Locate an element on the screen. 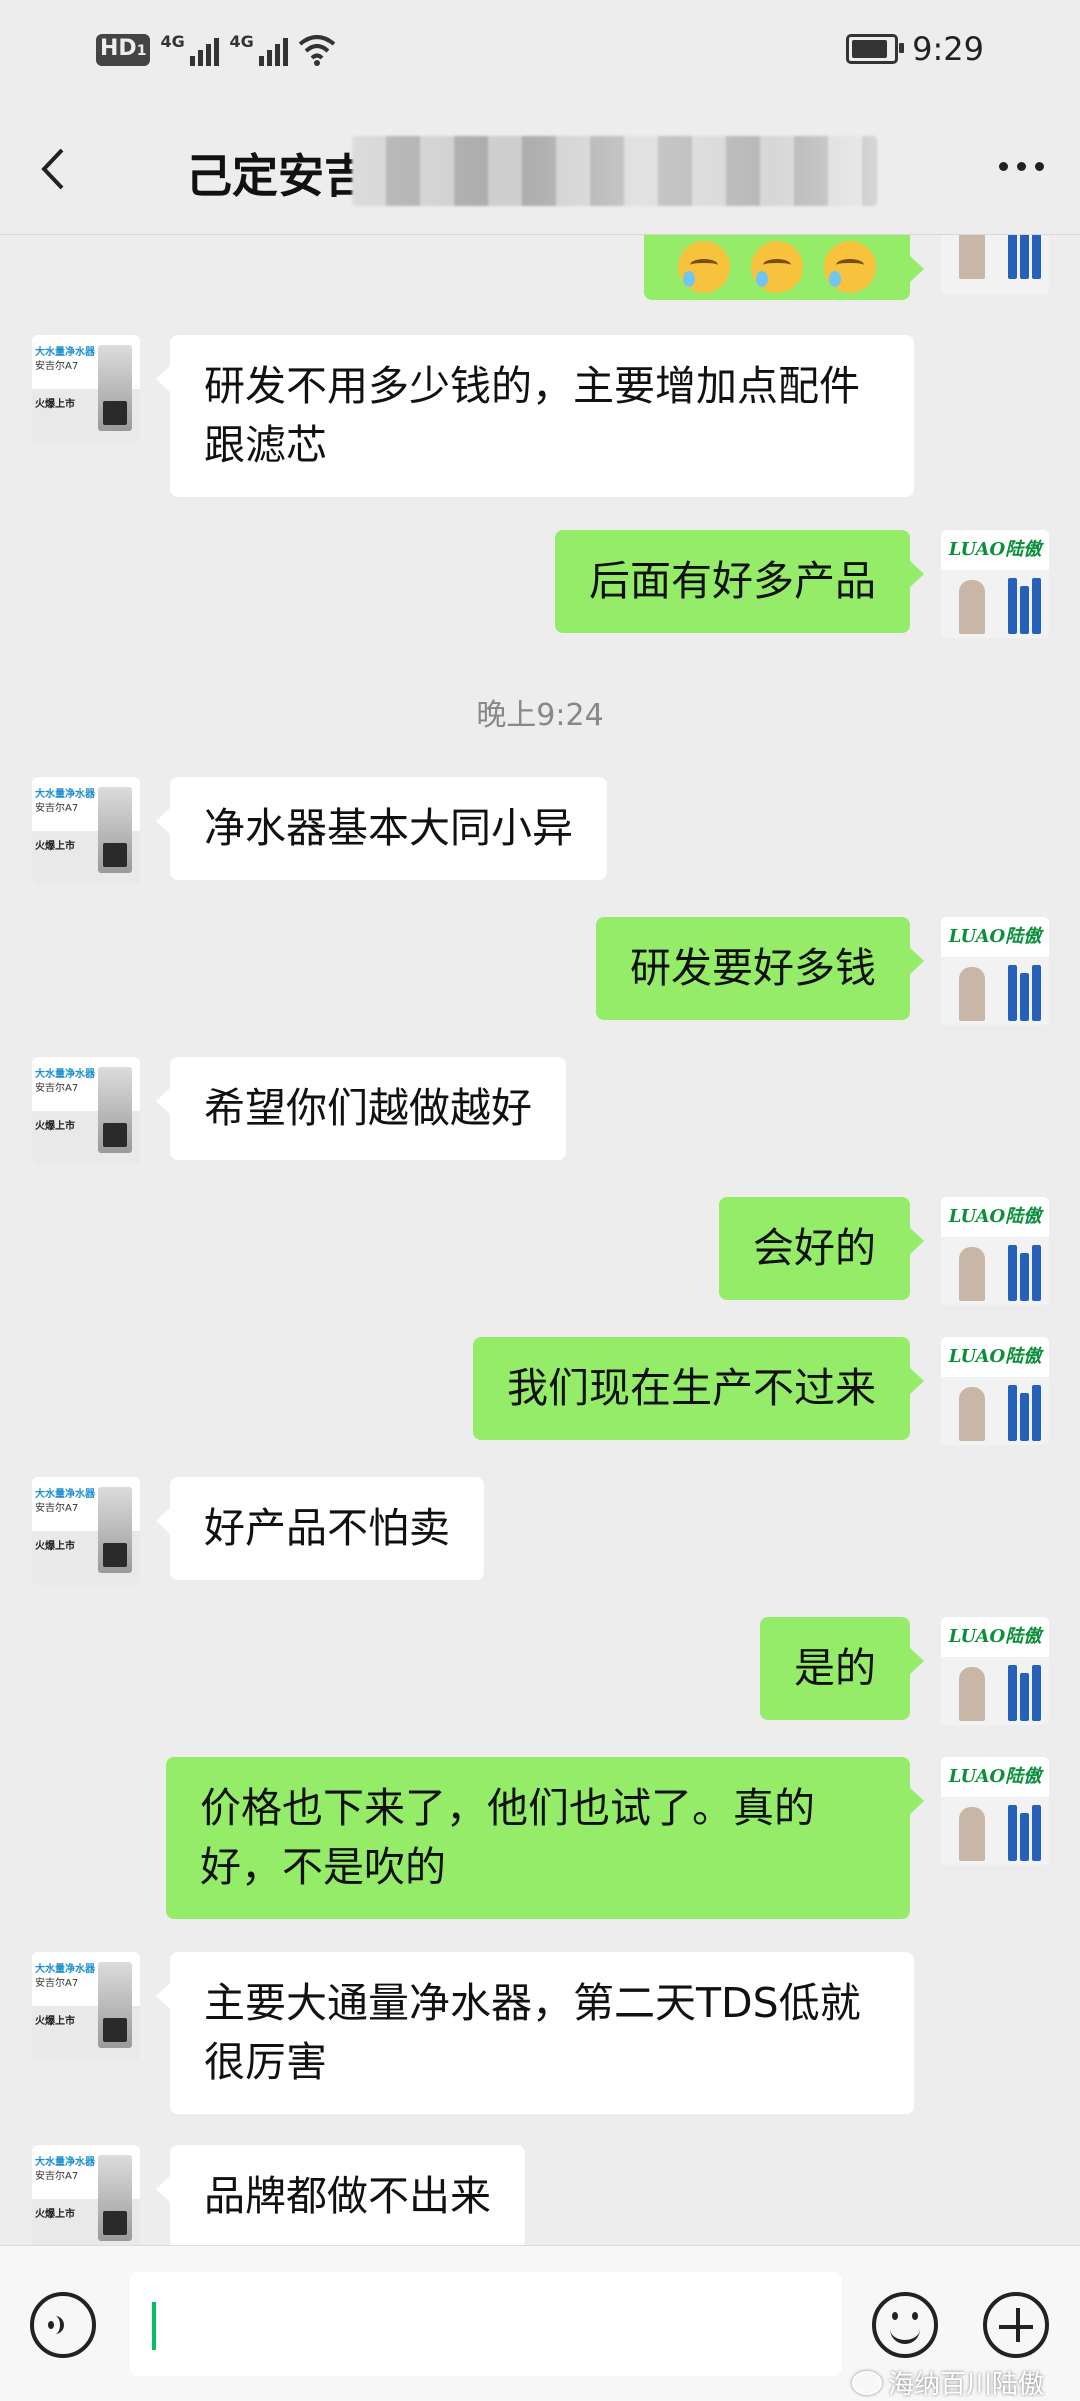 The image size is (1080, 2401). message-bubble: 研发不用多少钱的，主要增加点配件跟滤芯 is located at coordinates (535, 416).